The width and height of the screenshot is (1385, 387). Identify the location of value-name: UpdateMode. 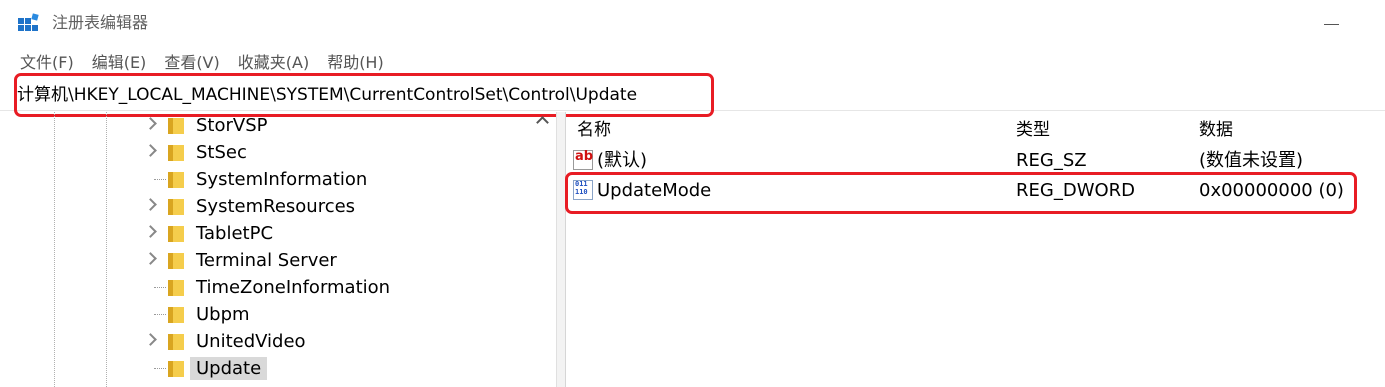
(654, 190).